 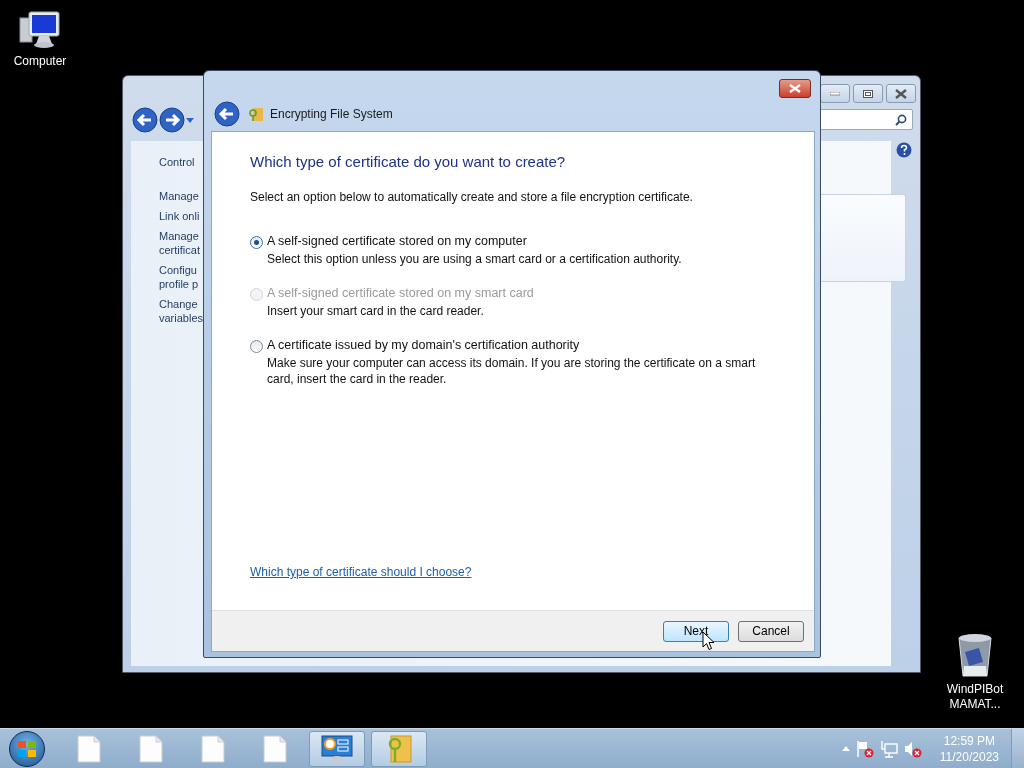 What do you see at coordinates (904, 150) in the screenshot?
I see `help-icon` at bounding box center [904, 150].